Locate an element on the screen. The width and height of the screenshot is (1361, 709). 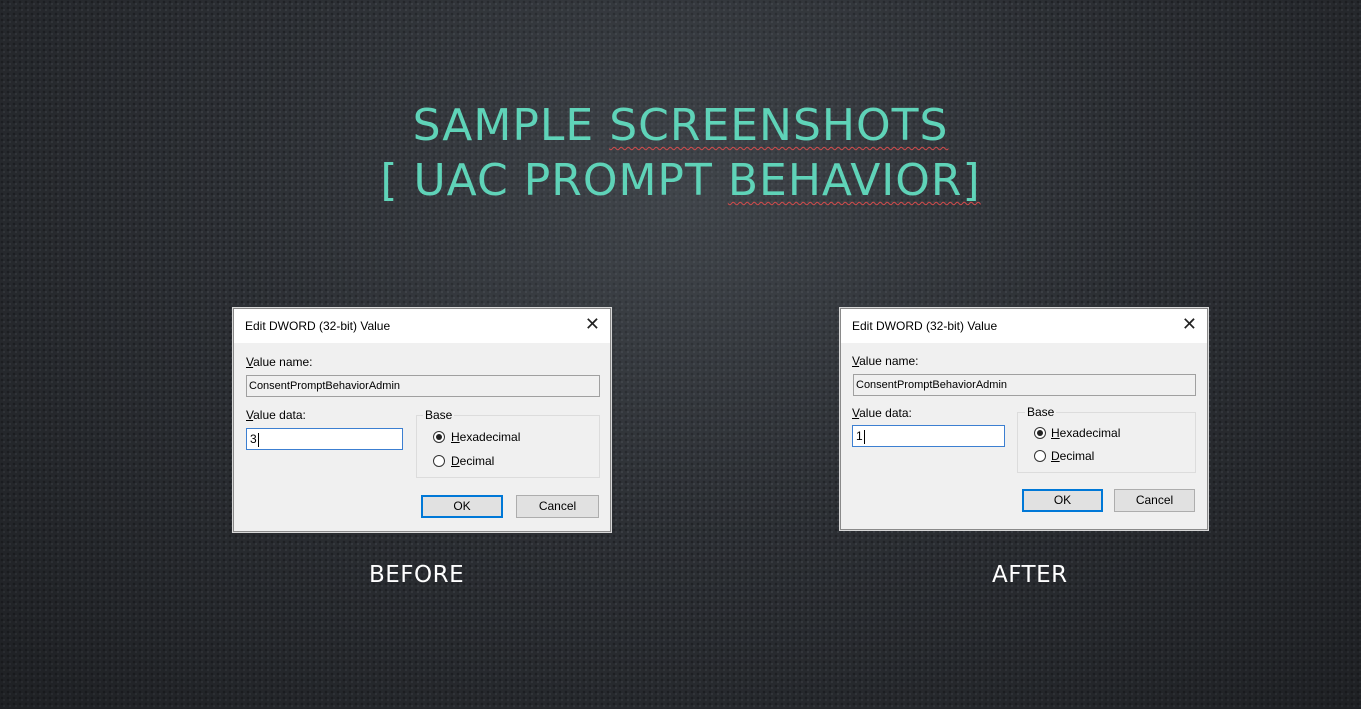
slide-title-line-1: SAMPLE SCREENSHOTS is located at coordinates (680, 126).